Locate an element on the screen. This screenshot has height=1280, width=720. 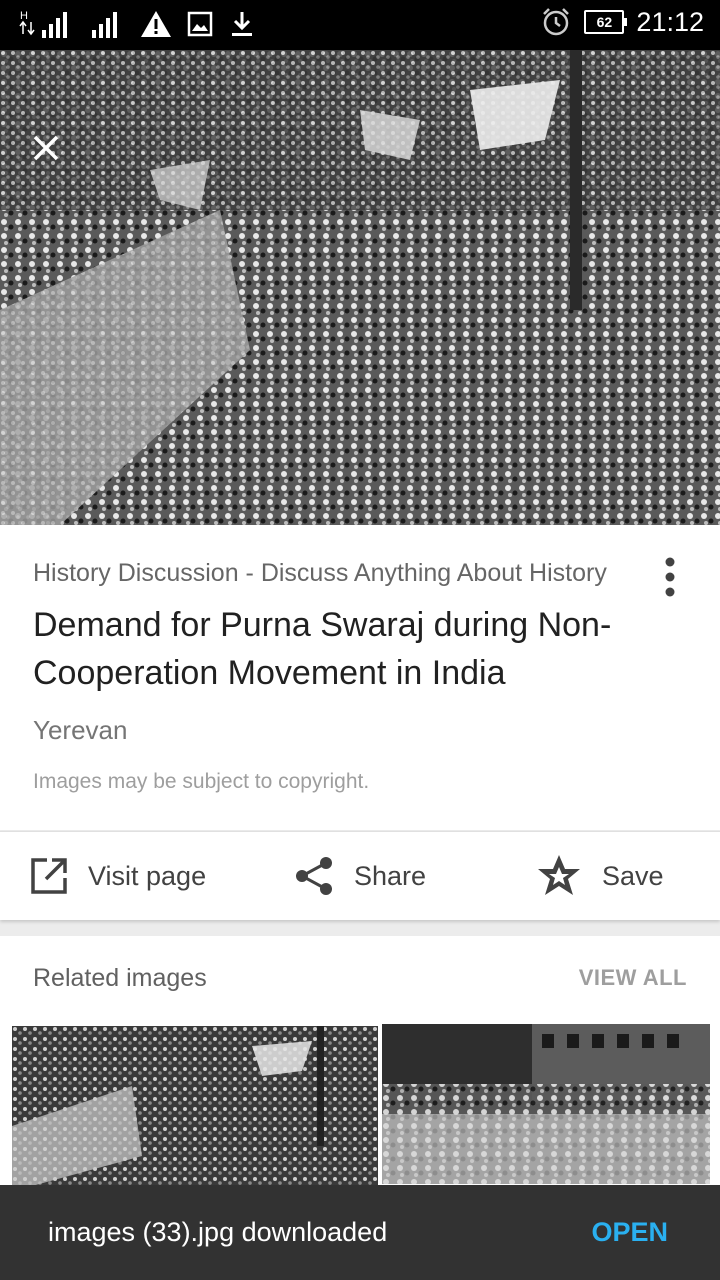
open-in-new-icon is located at coordinates (49, 876).